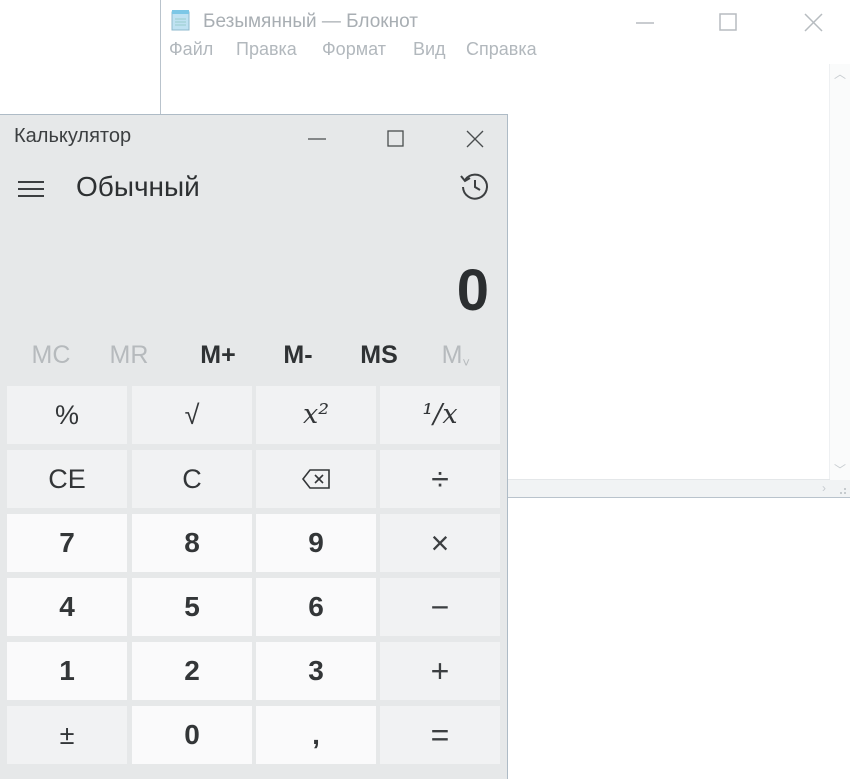  Describe the element at coordinates (129, 355) in the screenshot. I see `memory-recall-button: MR` at that location.